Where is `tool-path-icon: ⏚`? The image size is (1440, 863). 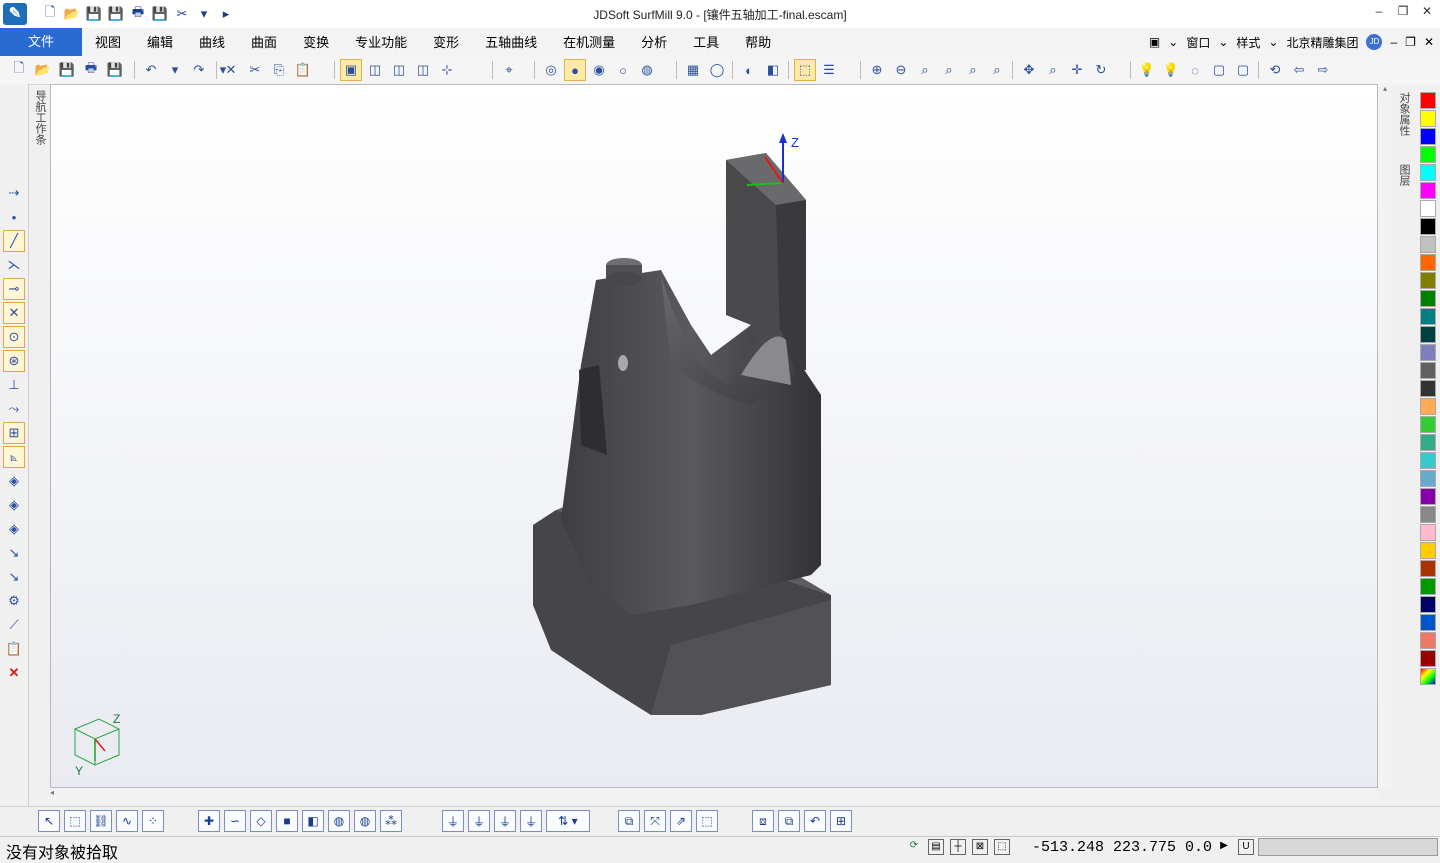 tool-path-icon: ⏚ is located at coordinates (453, 821).